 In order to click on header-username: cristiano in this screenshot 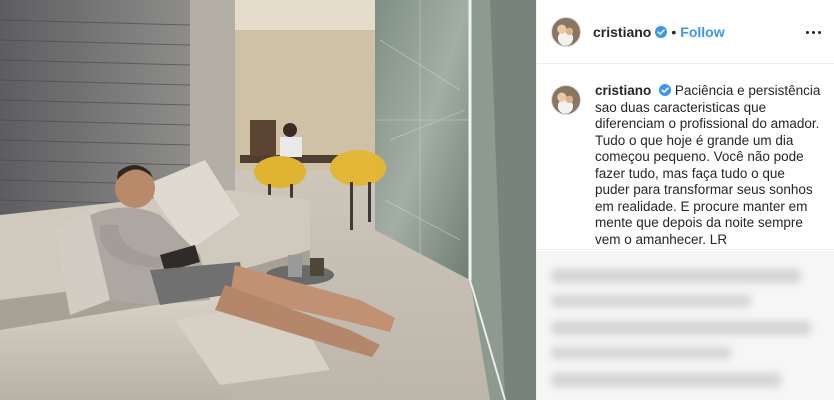, I will do `click(622, 32)`.